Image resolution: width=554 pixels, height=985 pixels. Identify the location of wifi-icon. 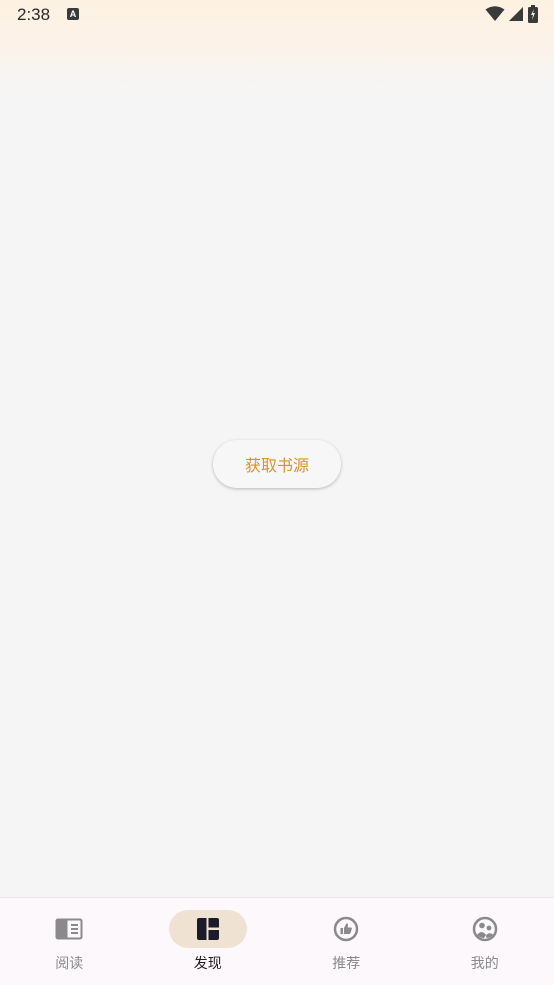
(495, 14).